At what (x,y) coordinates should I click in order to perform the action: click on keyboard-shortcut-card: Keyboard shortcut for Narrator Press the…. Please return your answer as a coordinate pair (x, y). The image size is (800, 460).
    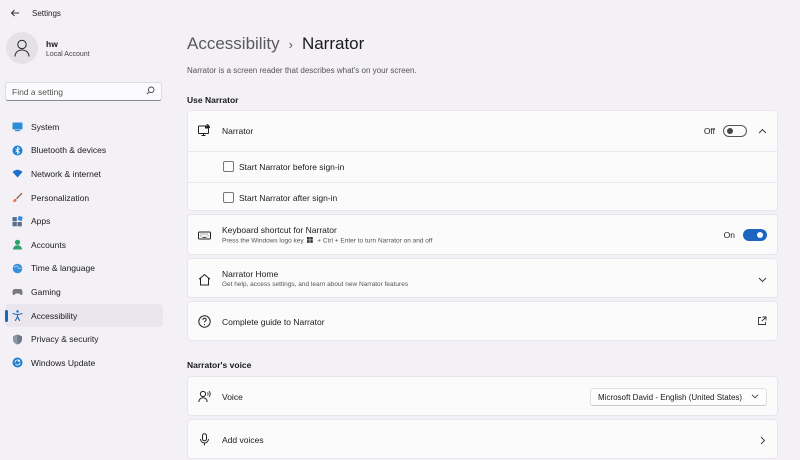
    Looking at the image, I should click on (482, 234).